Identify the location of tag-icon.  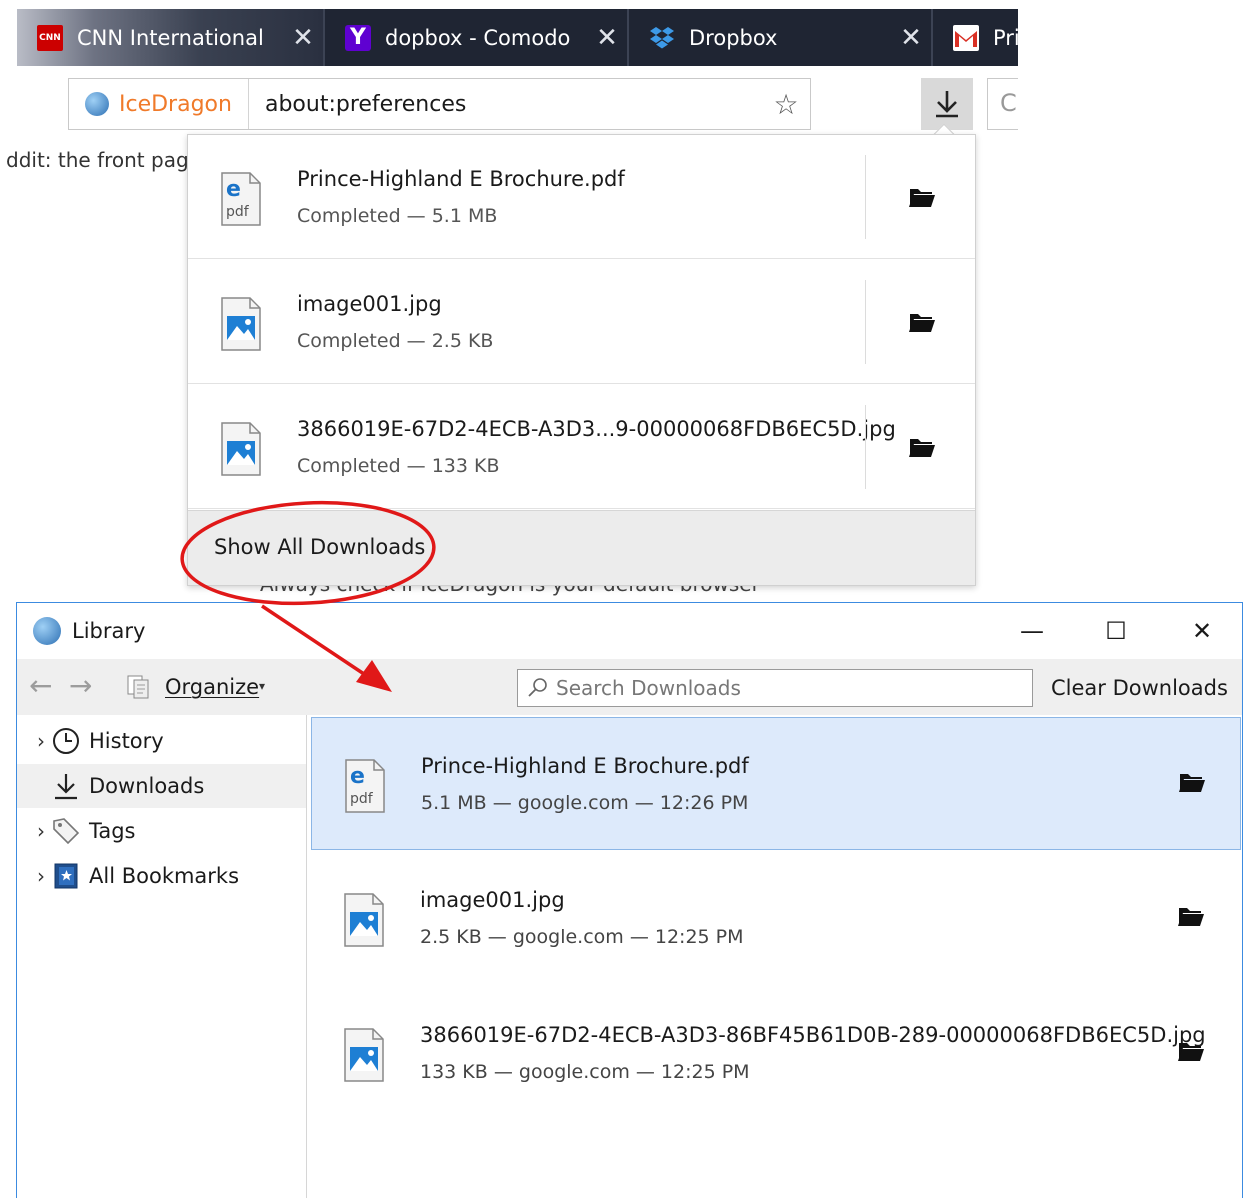
(66, 831).